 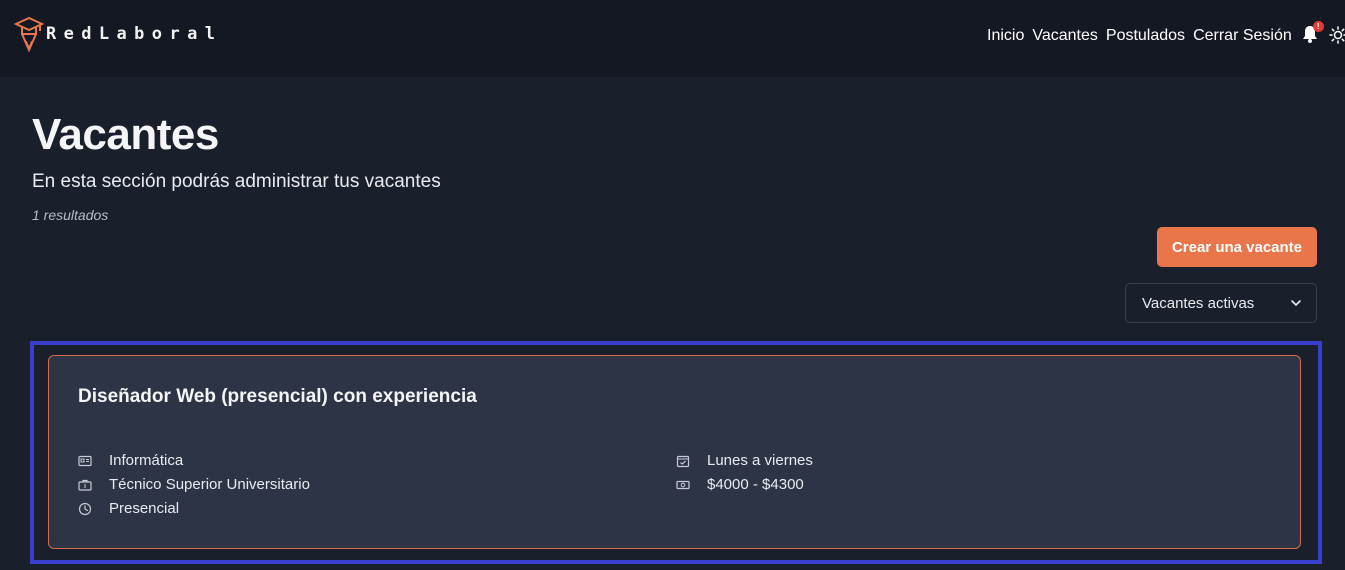 What do you see at coordinates (1145, 36) in the screenshot?
I see `nav-link-postulados: Postulados` at bounding box center [1145, 36].